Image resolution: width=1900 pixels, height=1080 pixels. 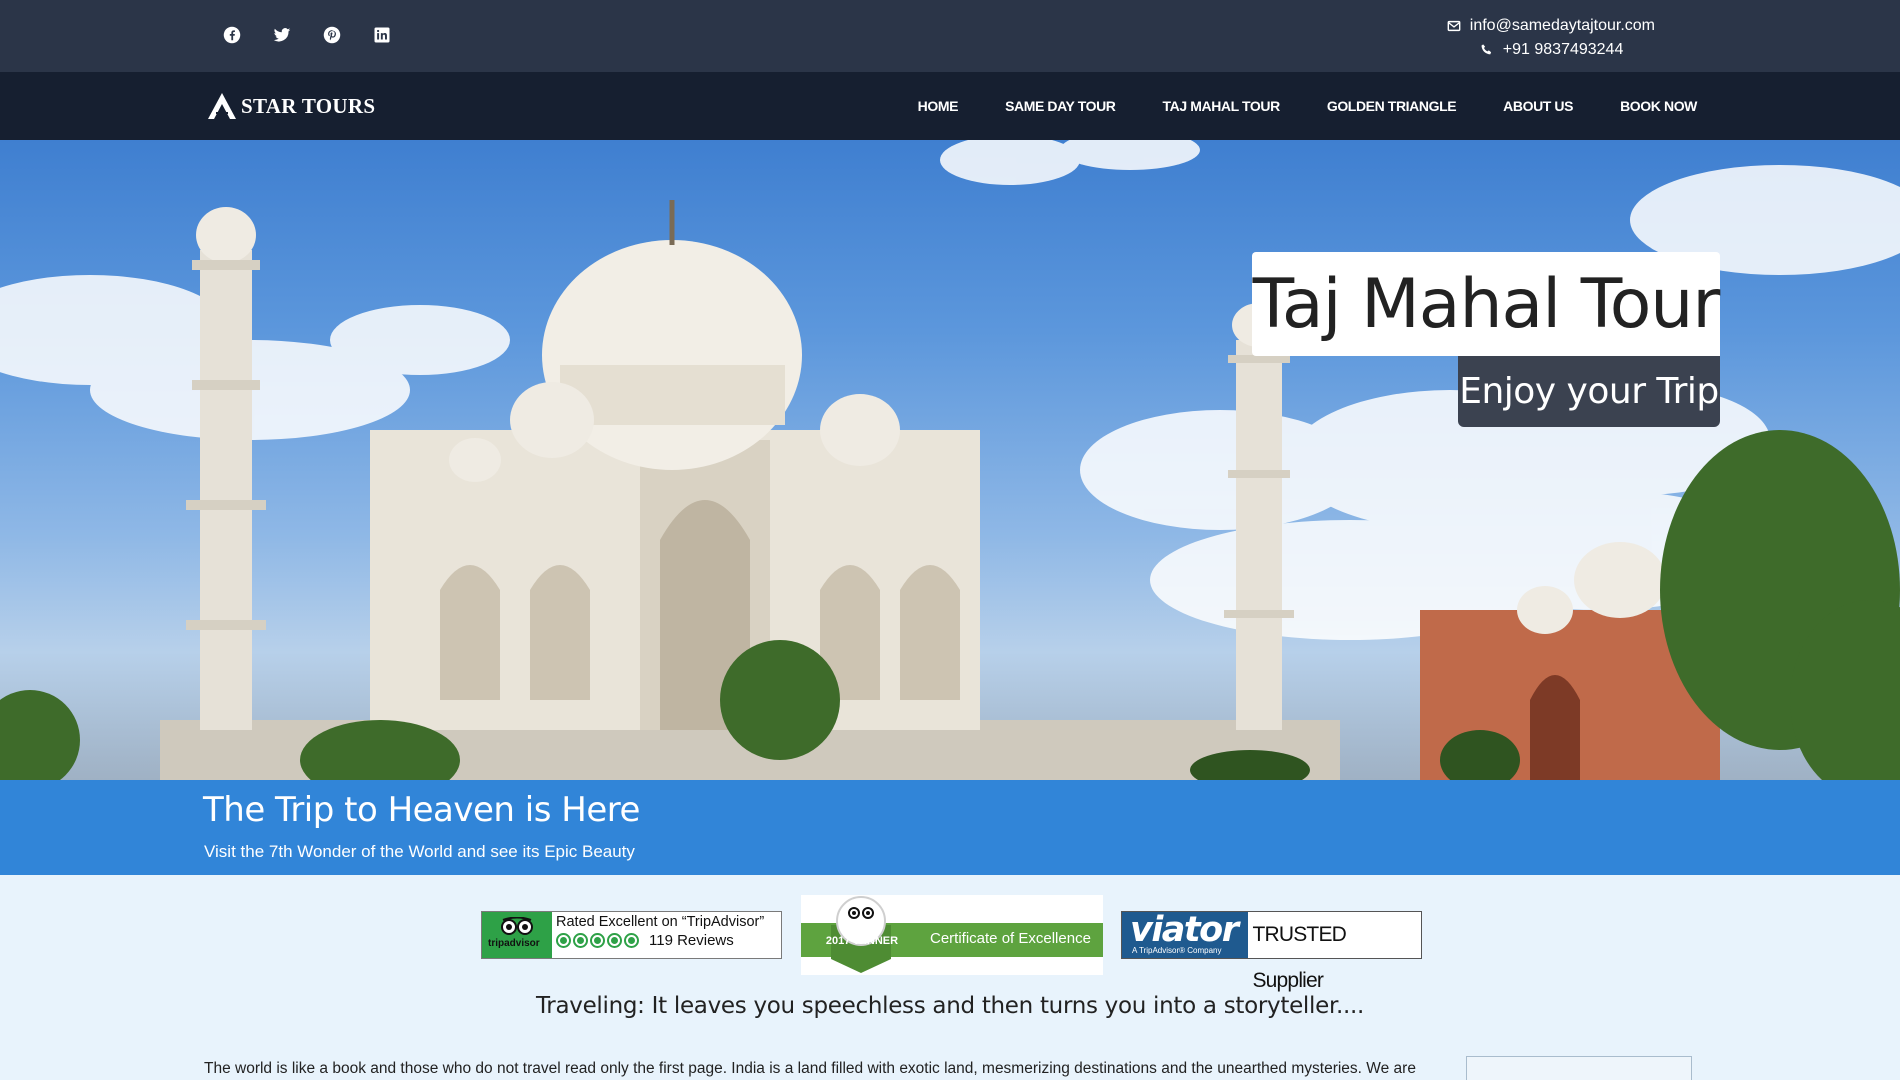 I want to click on hero-title-box: Taj Mahal Tour, so click(x=1486, y=304).